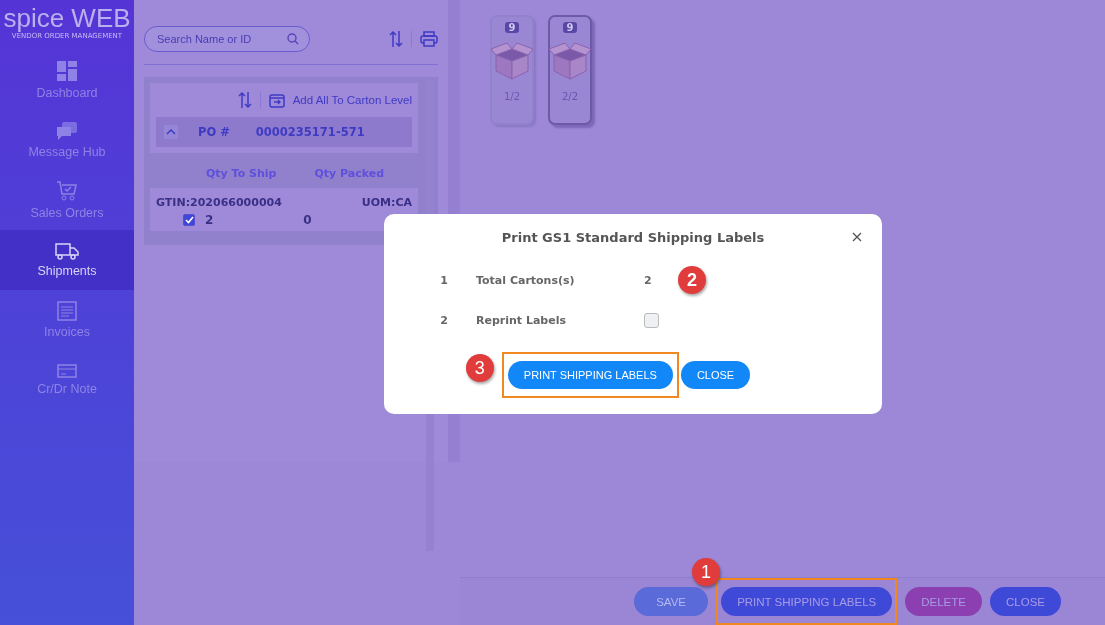 Image resolution: width=1105 pixels, height=625 pixels. I want to click on footer-button: DELETE, so click(943, 601).